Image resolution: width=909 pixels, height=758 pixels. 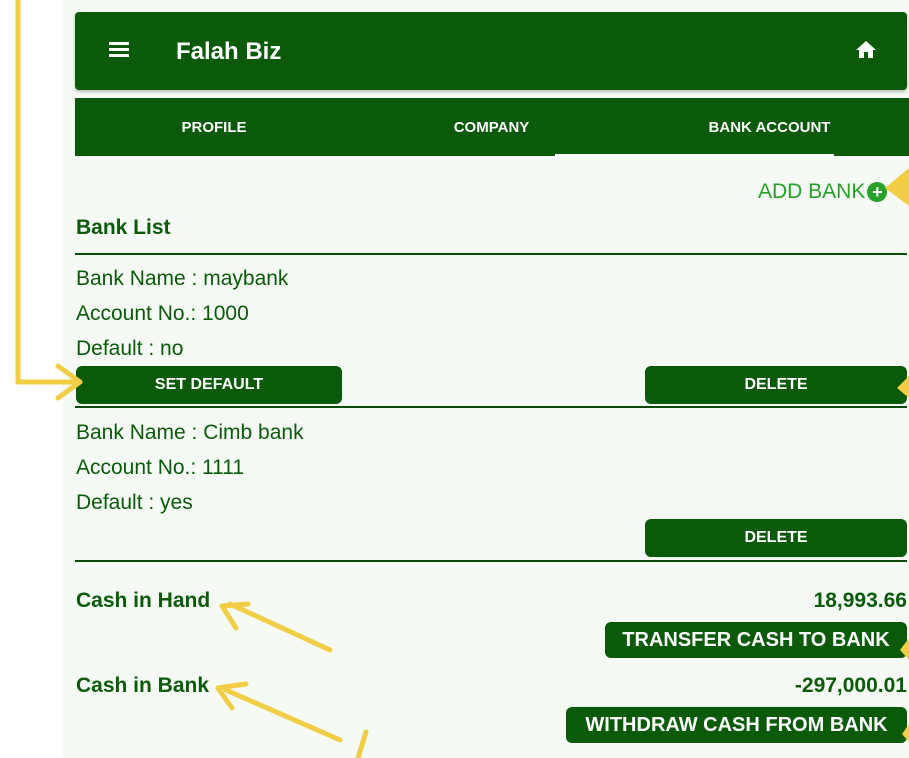 I want to click on cash-in-hand-amount: 18,993.66, so click(x=860, y=600).